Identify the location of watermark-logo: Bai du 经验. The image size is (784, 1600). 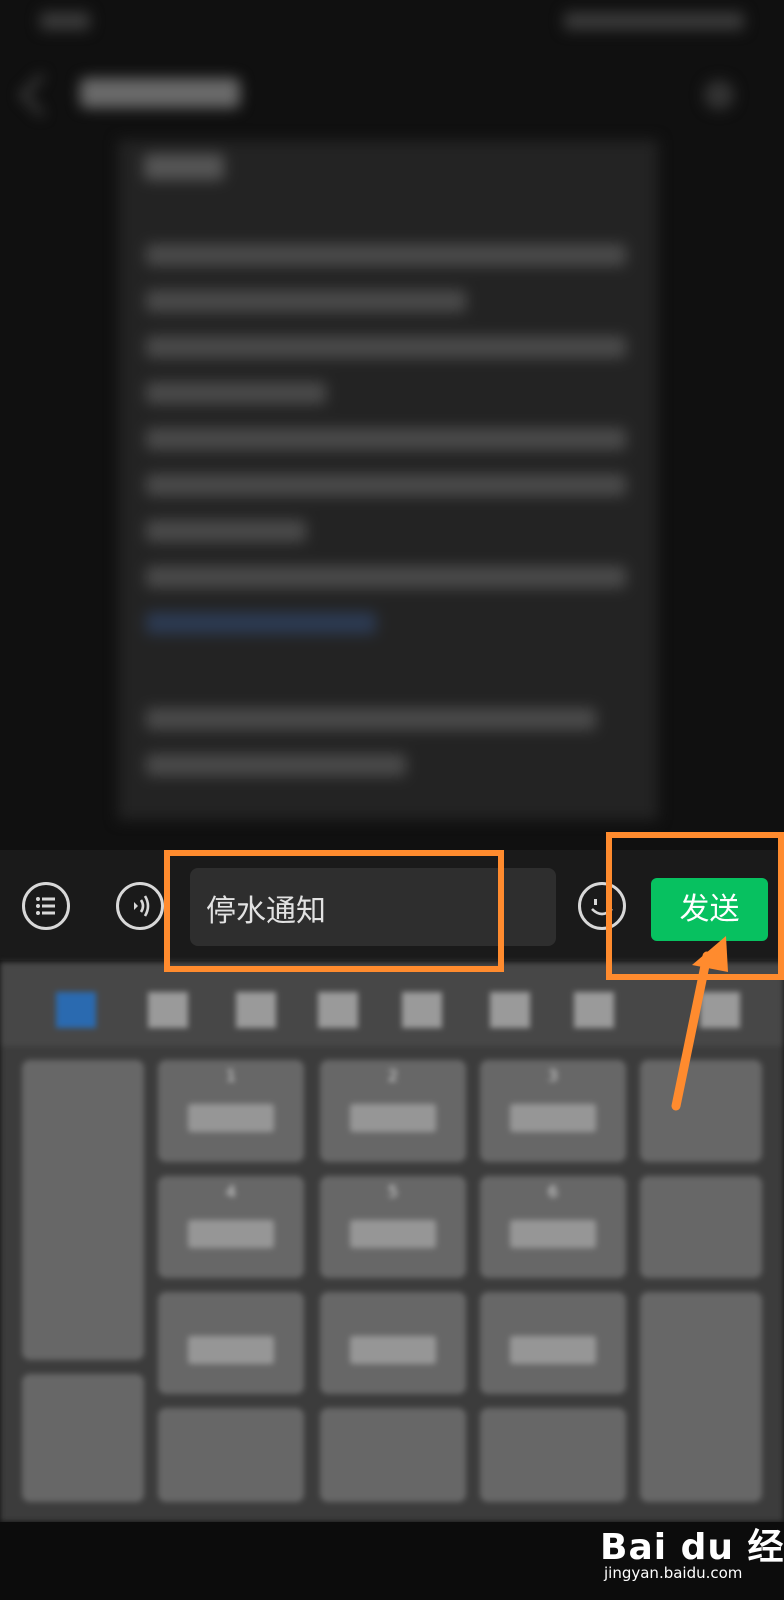
(692, 1547).